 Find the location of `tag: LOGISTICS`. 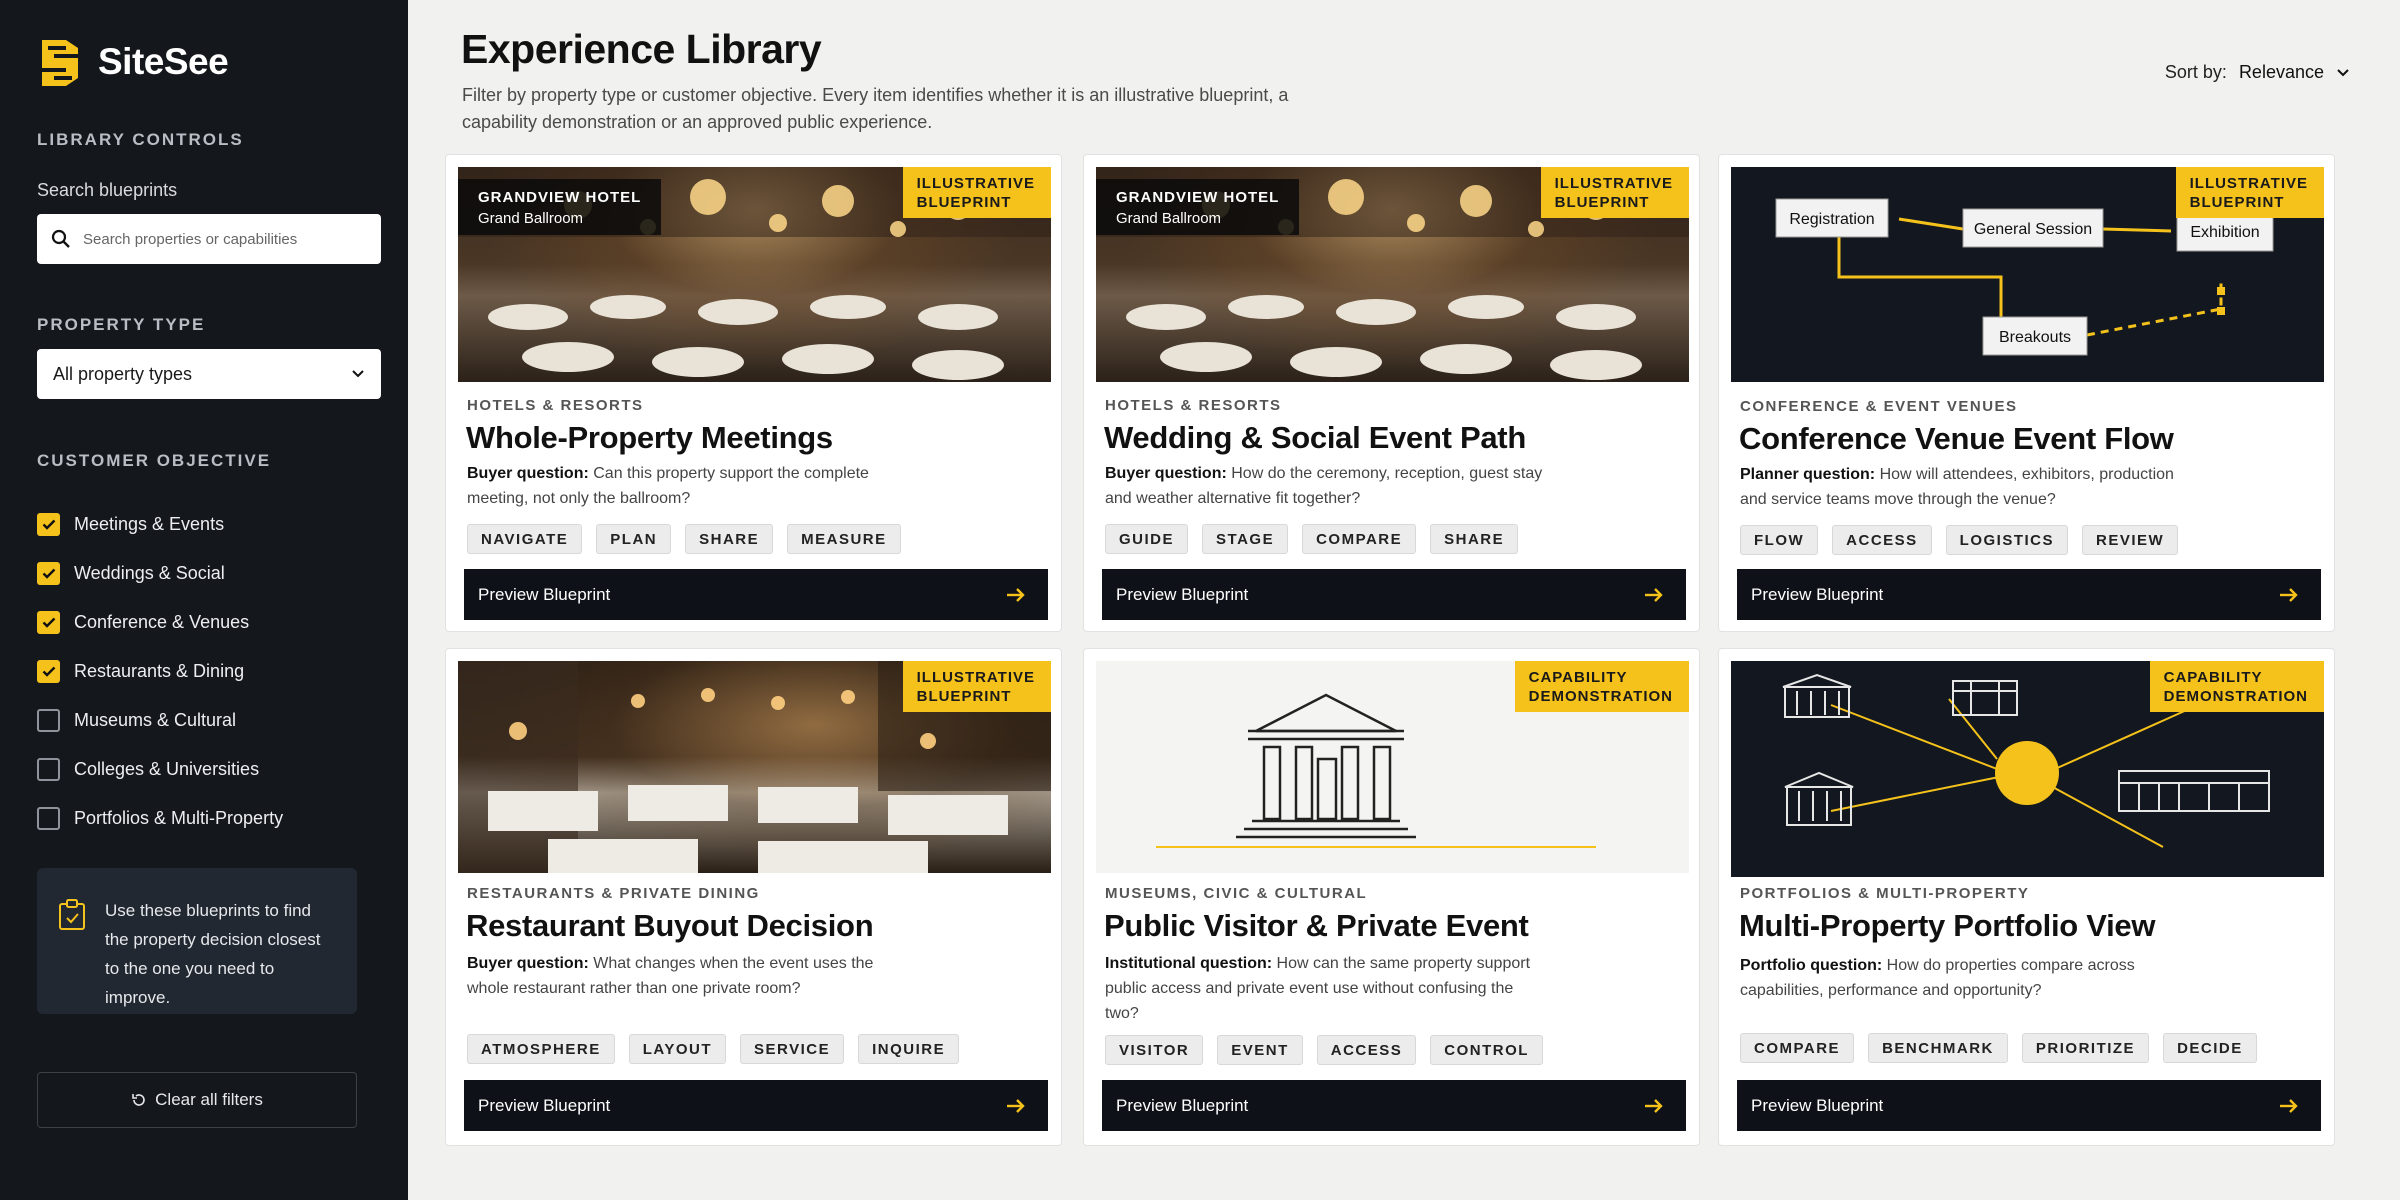

tag: LOGISTICS is located at coordinates (2007, 540).